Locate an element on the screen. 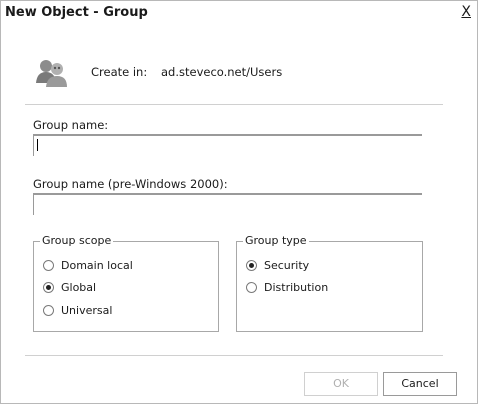  distribution-label: Distribution is located at coordinates (296, 287).